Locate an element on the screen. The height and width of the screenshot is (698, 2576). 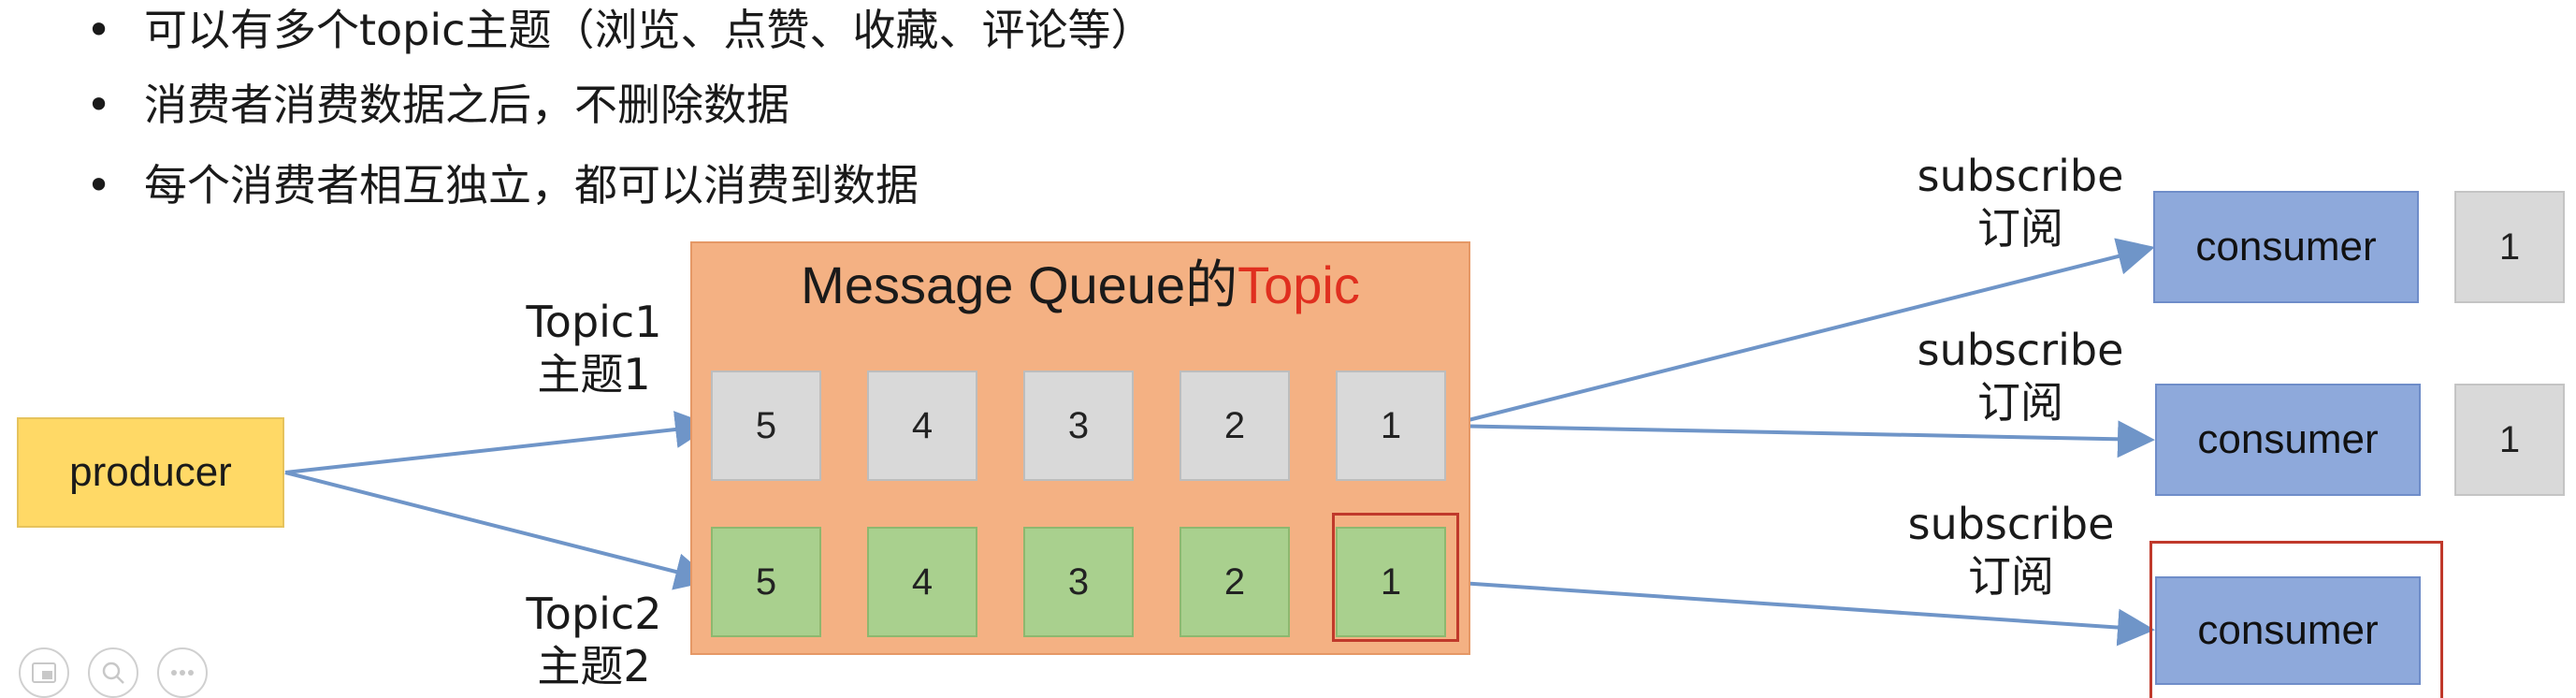
consumed-value-box-1: 1 is located at coordinates (2509, 247).